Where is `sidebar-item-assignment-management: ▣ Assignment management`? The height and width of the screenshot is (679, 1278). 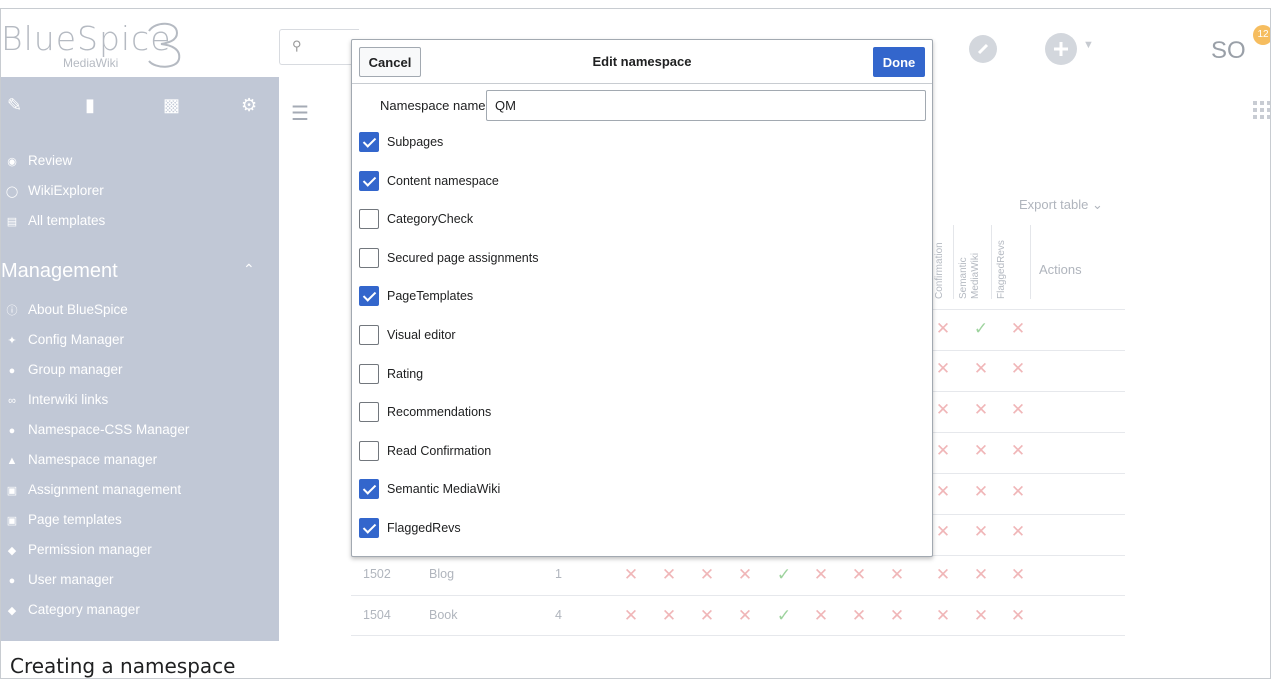 sidebar-item-assignment-management: ▣ Assignment management is located at coordinates (91, 489).